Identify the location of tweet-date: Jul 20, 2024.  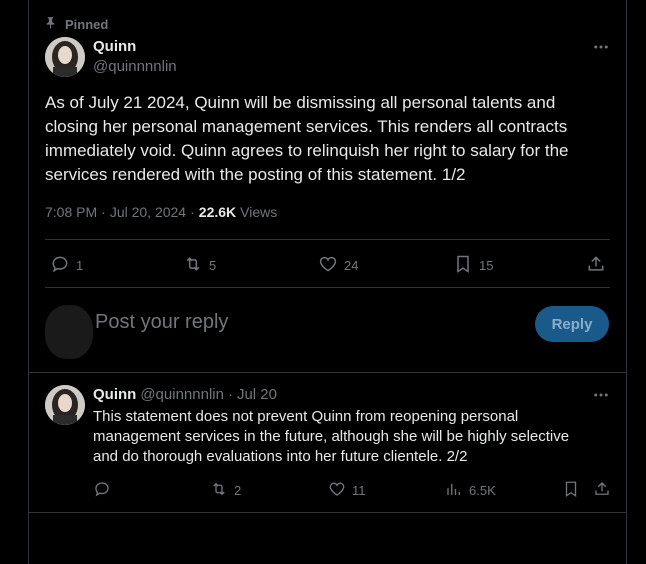
(148, 212).